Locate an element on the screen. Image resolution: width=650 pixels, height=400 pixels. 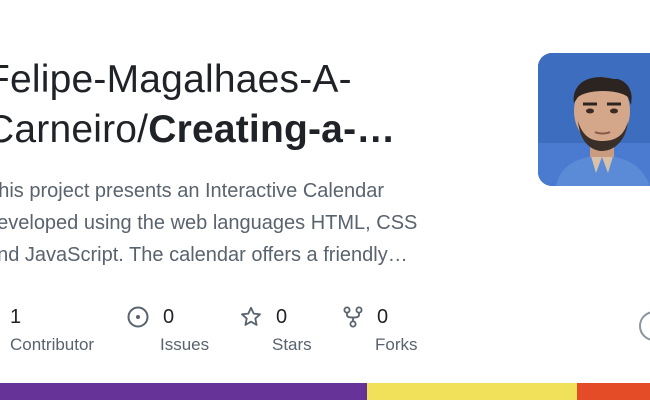
language-bar is located at coordinates (325, 391).